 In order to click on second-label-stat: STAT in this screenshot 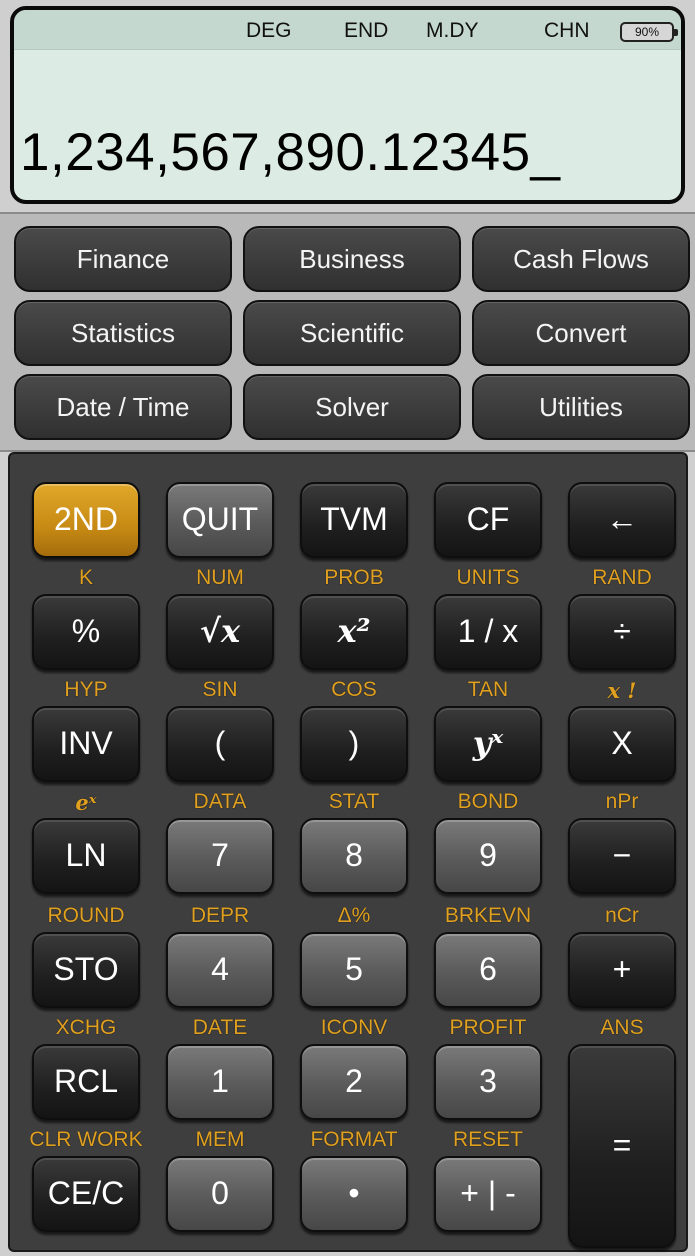, I will do `click(354, 801)`.